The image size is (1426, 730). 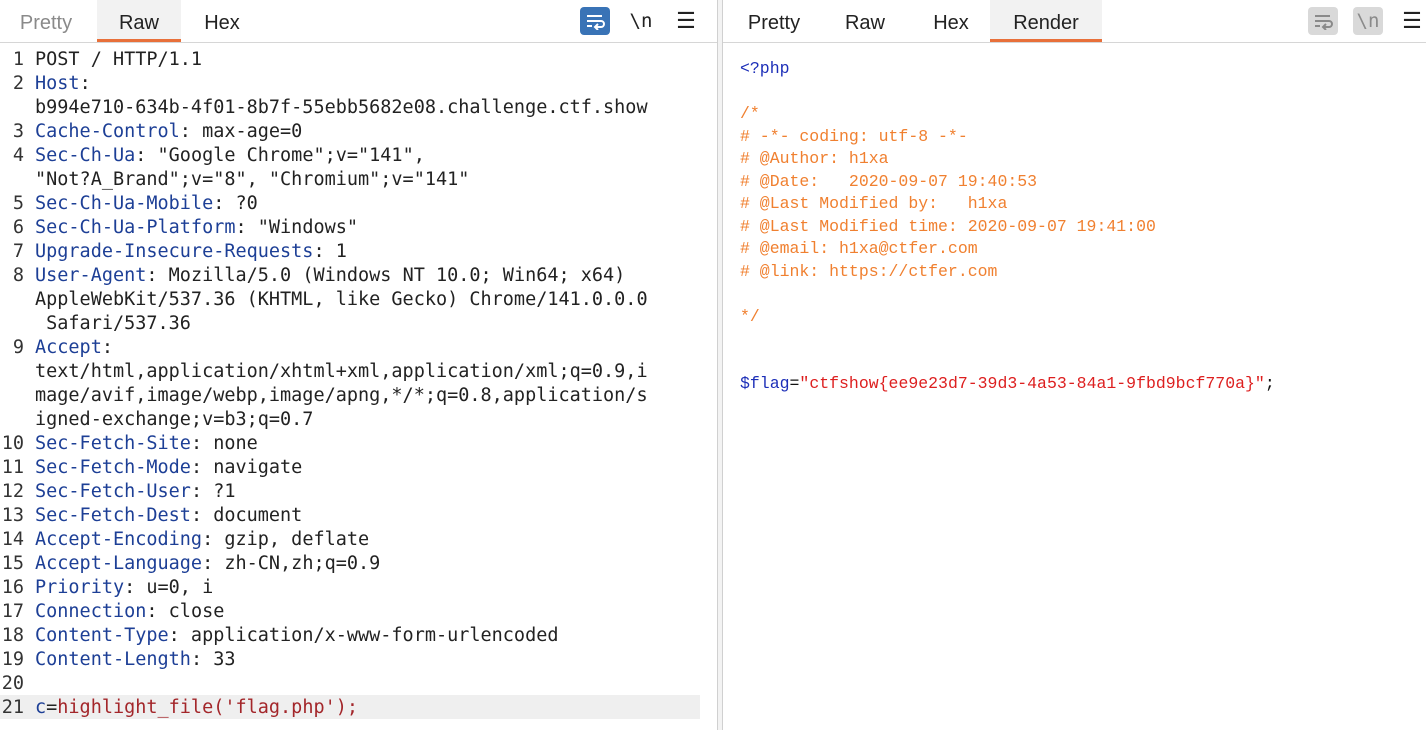 What do you see at coordinates (91, 275) in the screenshot?
I see `header-name: User-Agent` at bounding box center [91, 275].